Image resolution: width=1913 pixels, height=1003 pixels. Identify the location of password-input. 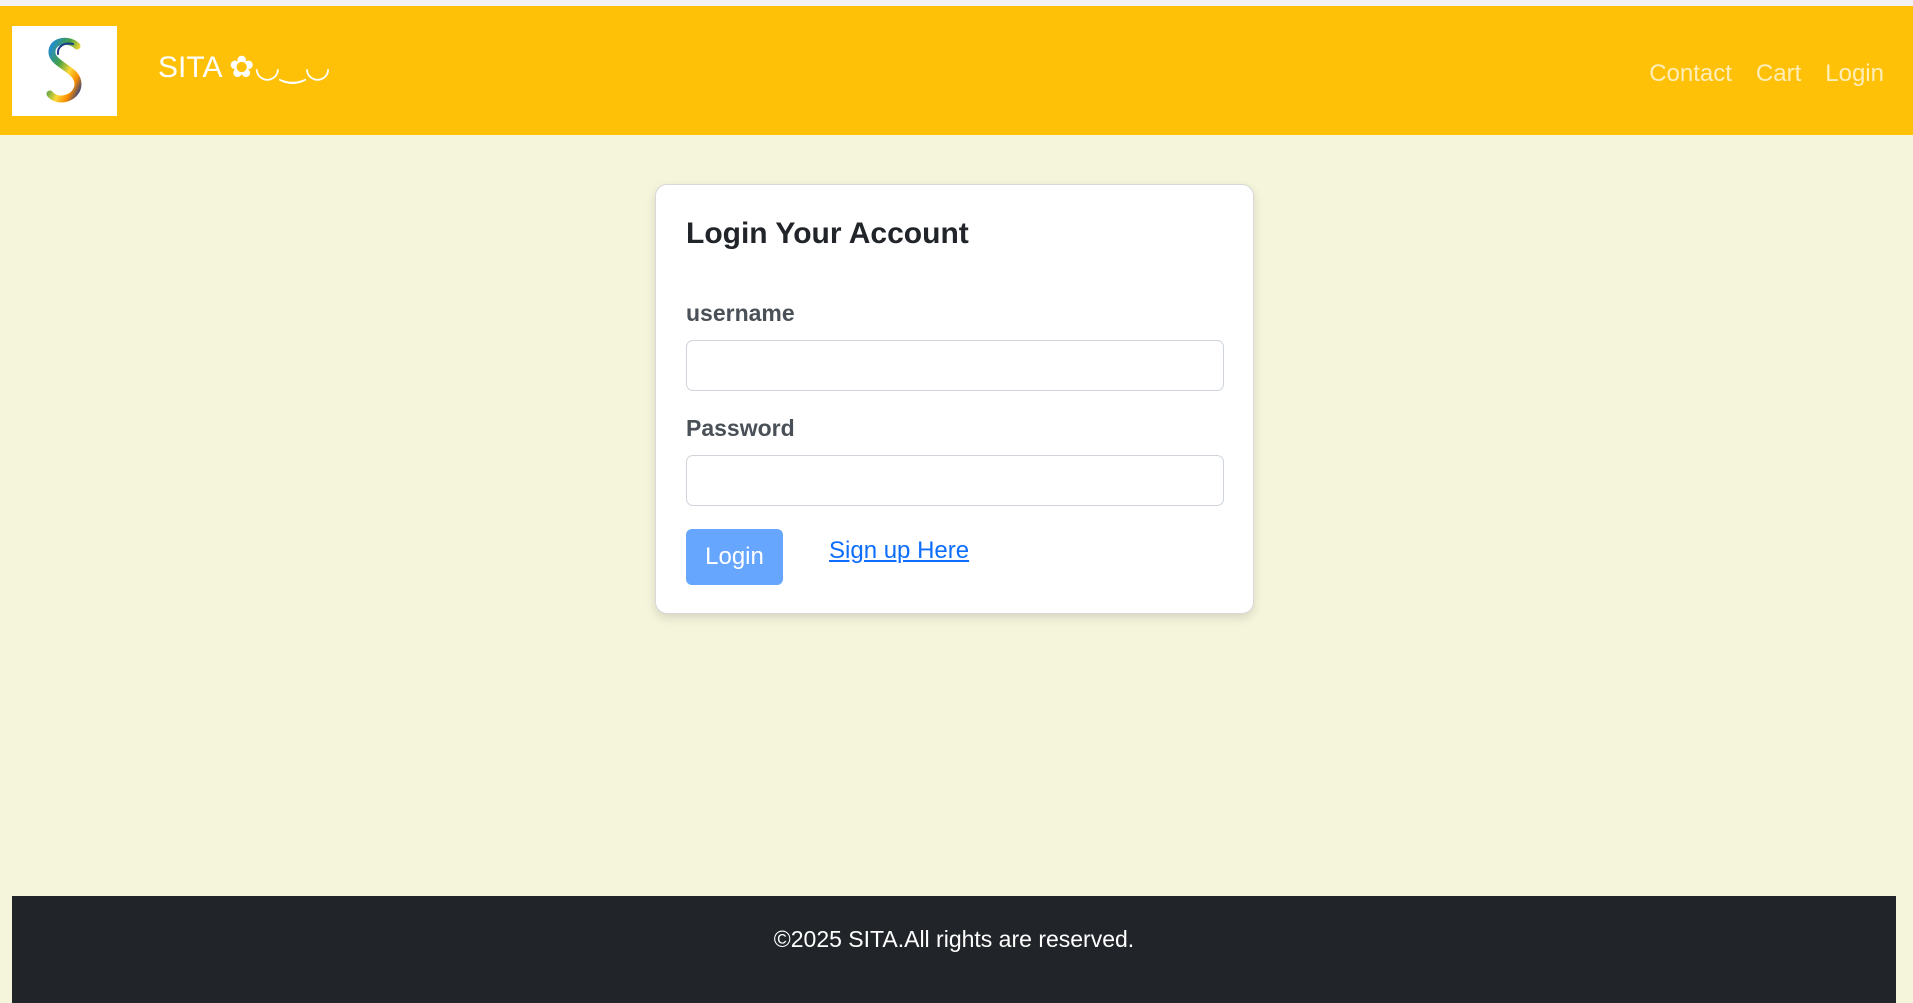
(955, 480).